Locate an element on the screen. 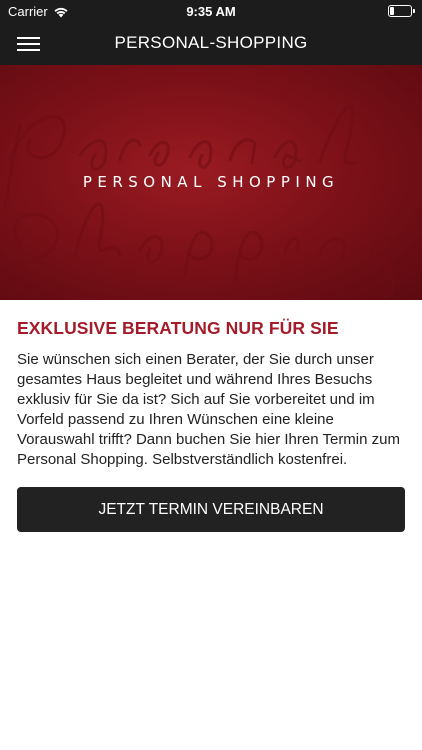 The height and width of the screenshot is (750, 422). battery-icon is located at coordinates (401, 11).